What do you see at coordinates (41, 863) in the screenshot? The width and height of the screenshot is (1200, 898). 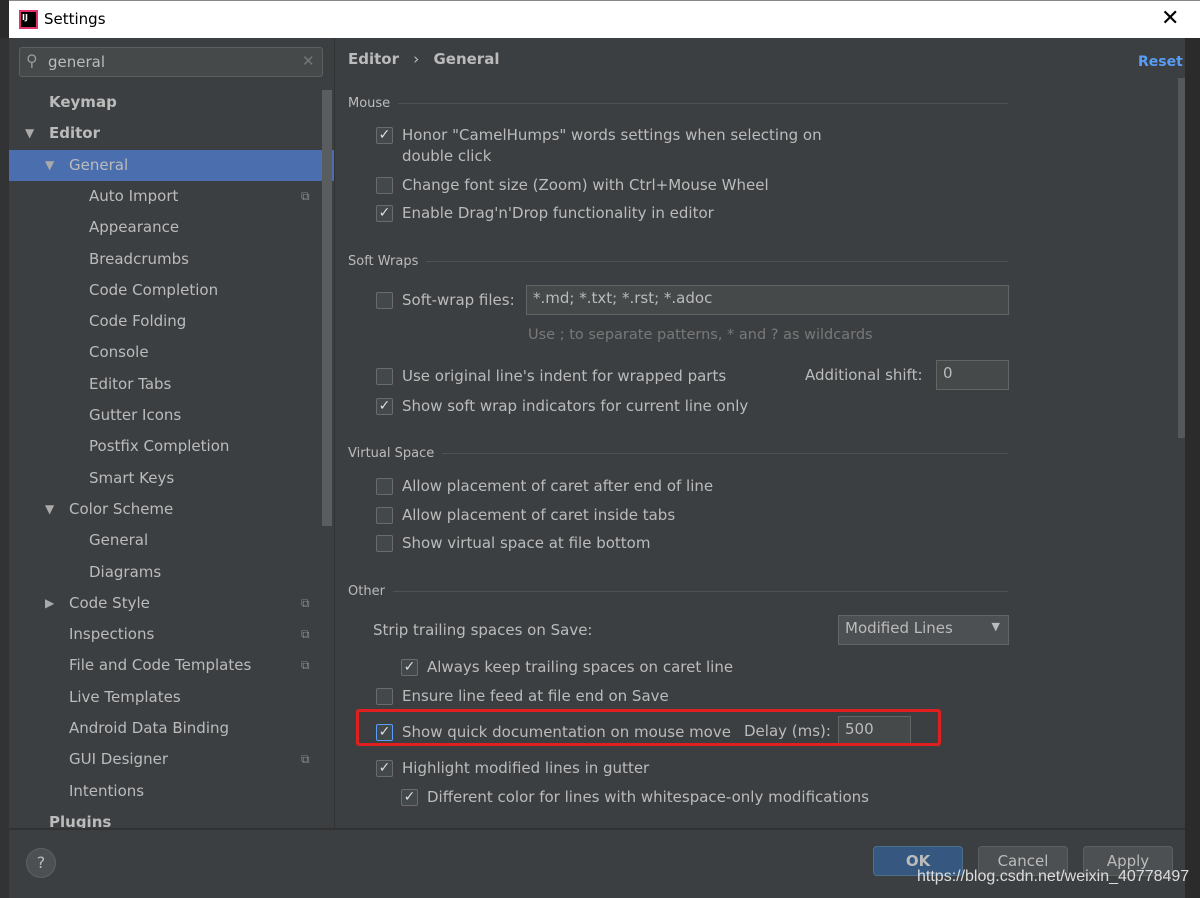 I see `help-button: ?` at bounding box center [41, 863].